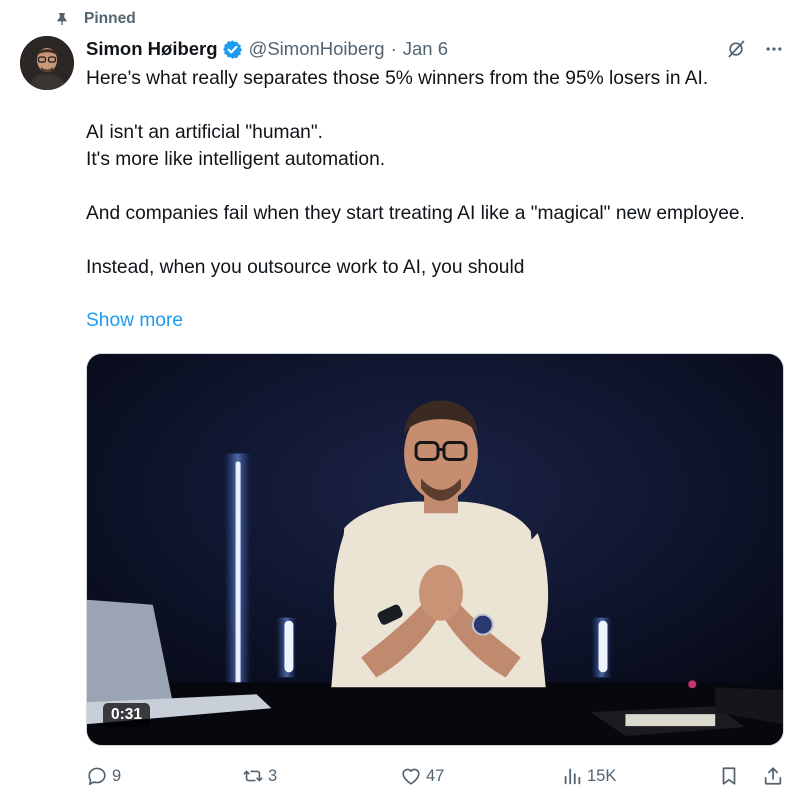 This screenshot has width=804, height=808. I want to click on author-handle: @SimonHoiberg, so click(317, 49).